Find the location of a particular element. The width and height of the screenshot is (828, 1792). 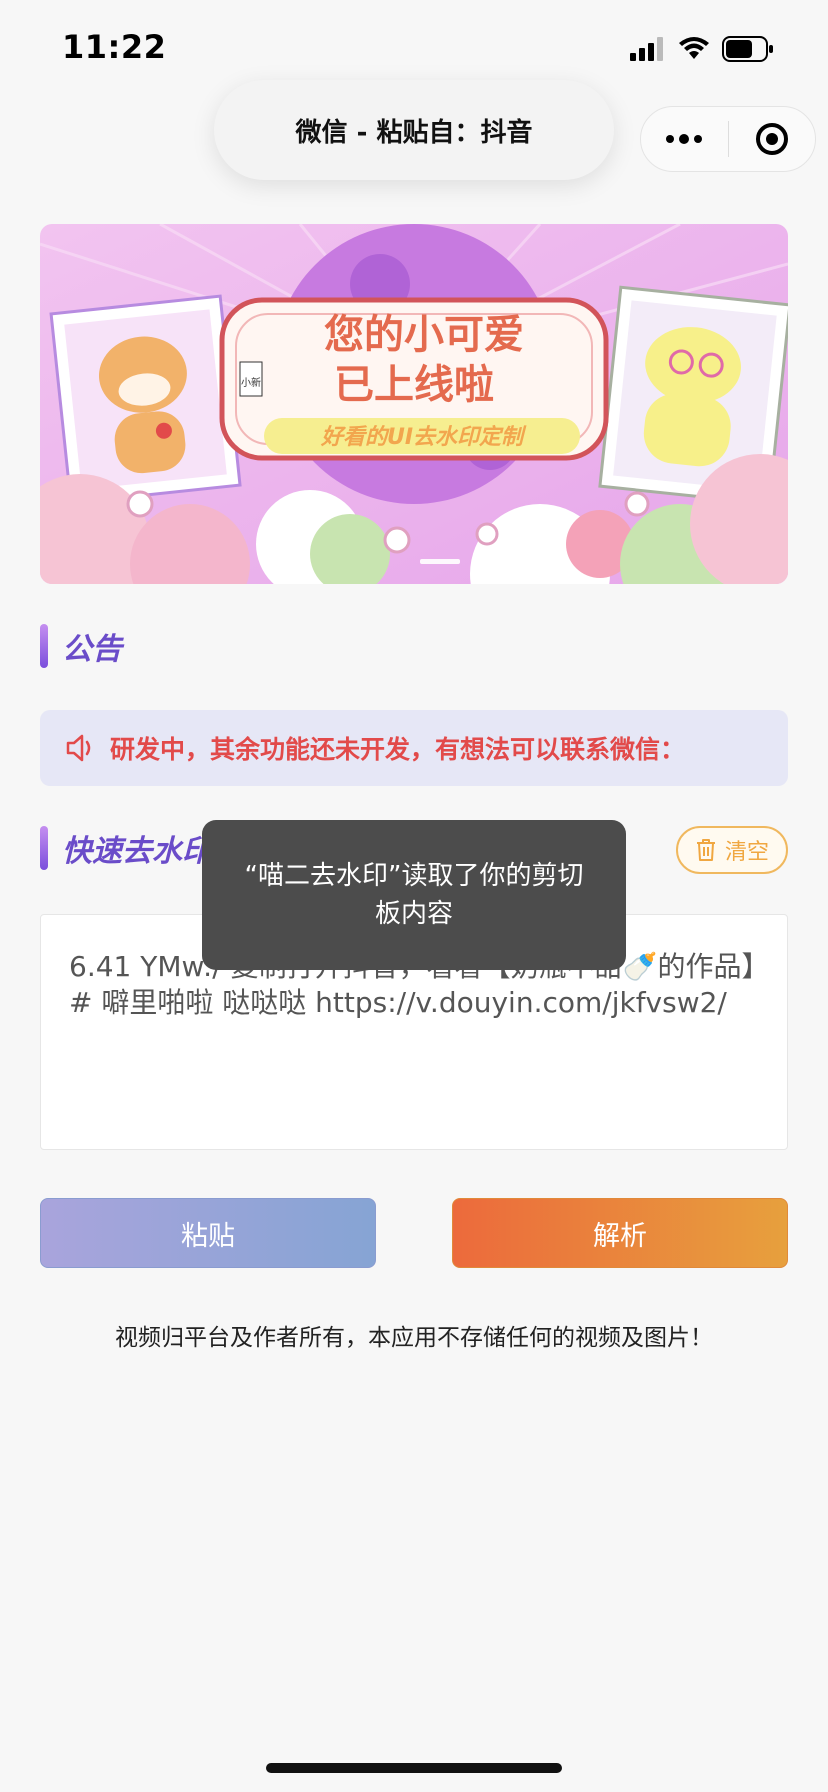

notice-title: 公告 is located at coordinates (92, 649).